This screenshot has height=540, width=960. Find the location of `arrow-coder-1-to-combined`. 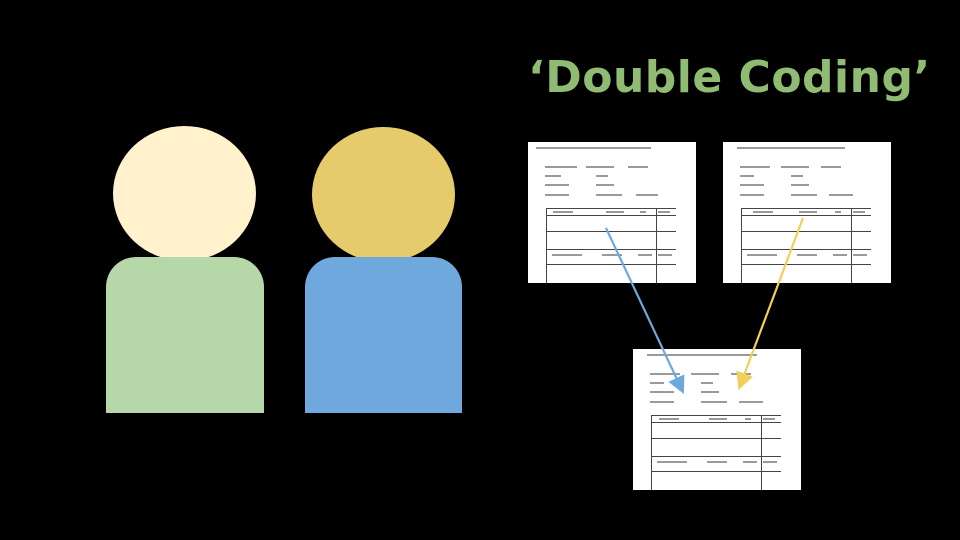

arrow-coder-1-to-combined is located at coordinates (645, 310).